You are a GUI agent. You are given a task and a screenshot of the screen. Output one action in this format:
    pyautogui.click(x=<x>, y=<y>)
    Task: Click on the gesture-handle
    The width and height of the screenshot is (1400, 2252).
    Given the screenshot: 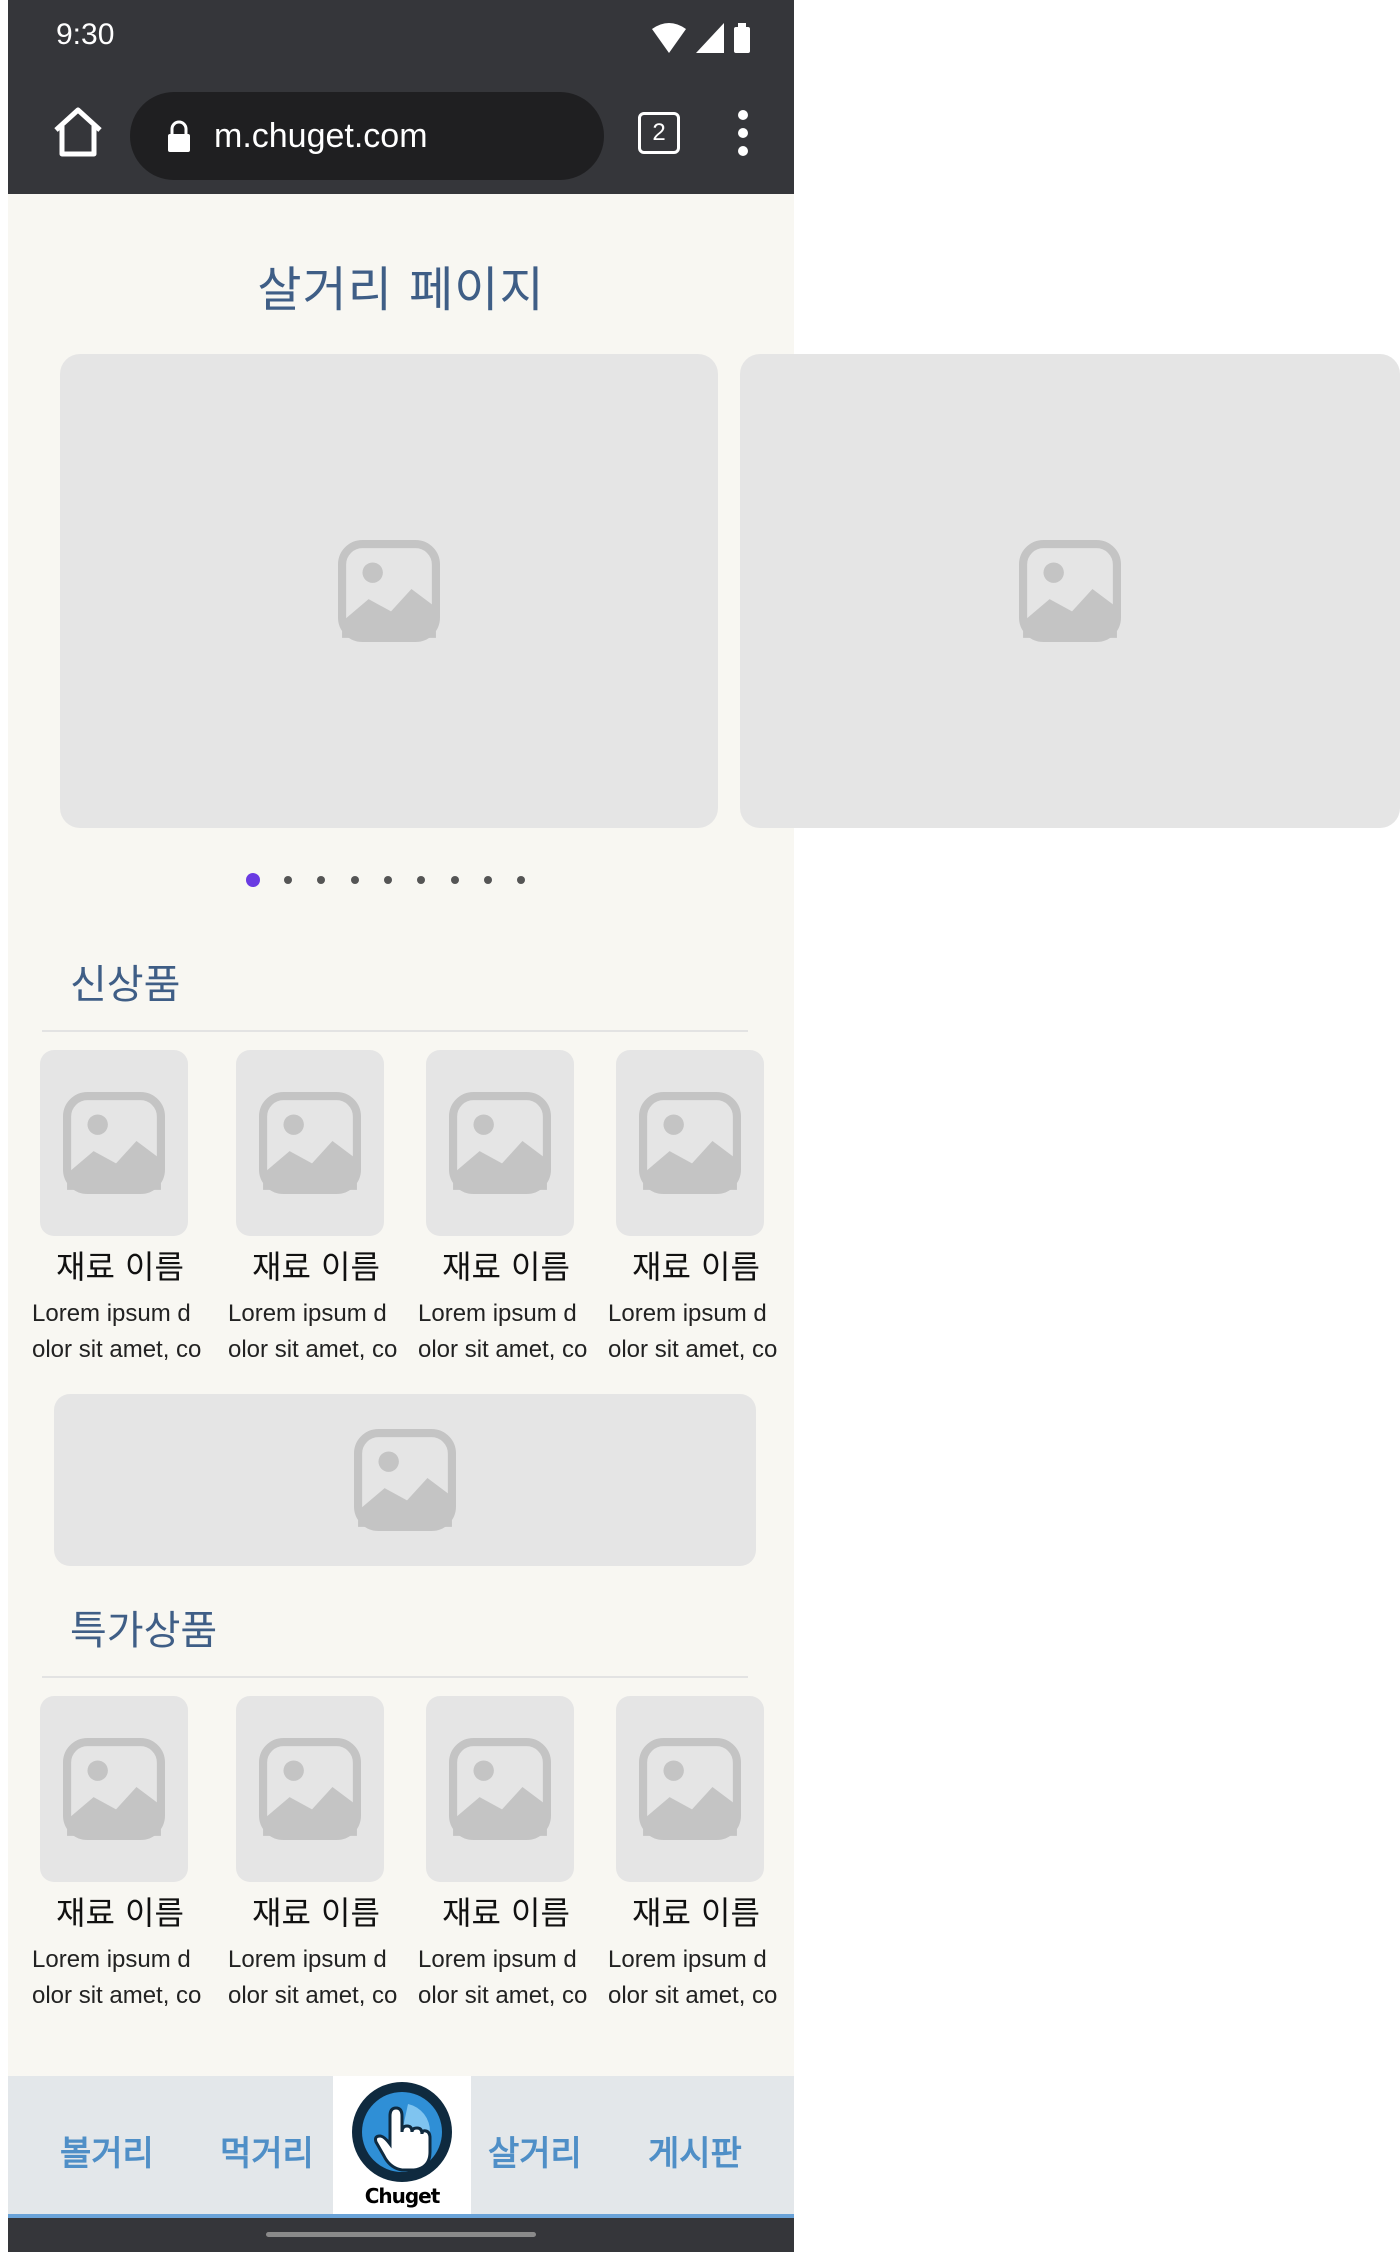 What is the action you would take?
    pyautogui.click(x=401, y=2234)
    